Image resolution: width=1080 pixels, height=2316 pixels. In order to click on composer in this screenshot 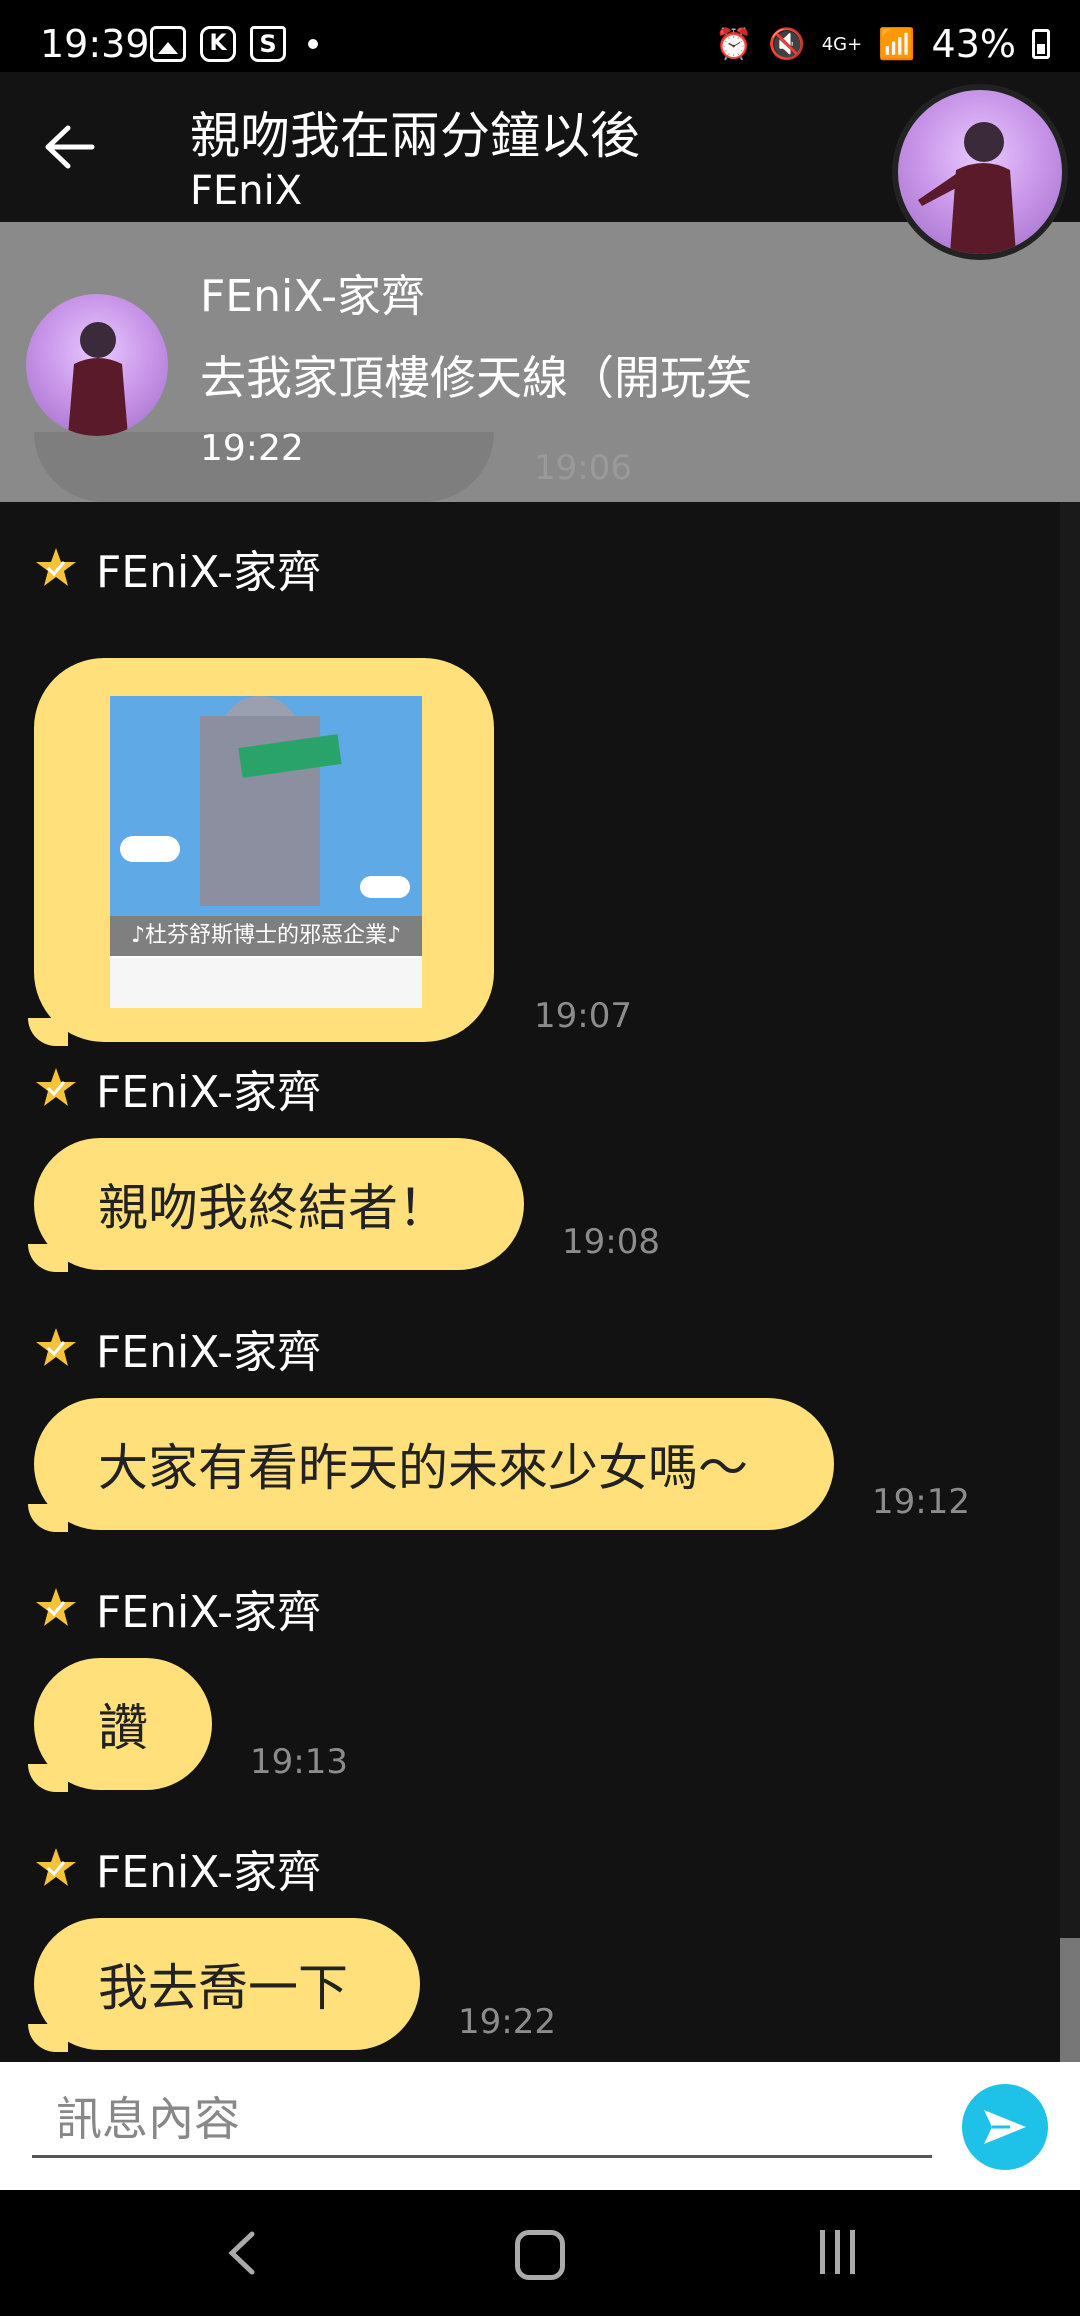, I will do `click(540, 2126)`.